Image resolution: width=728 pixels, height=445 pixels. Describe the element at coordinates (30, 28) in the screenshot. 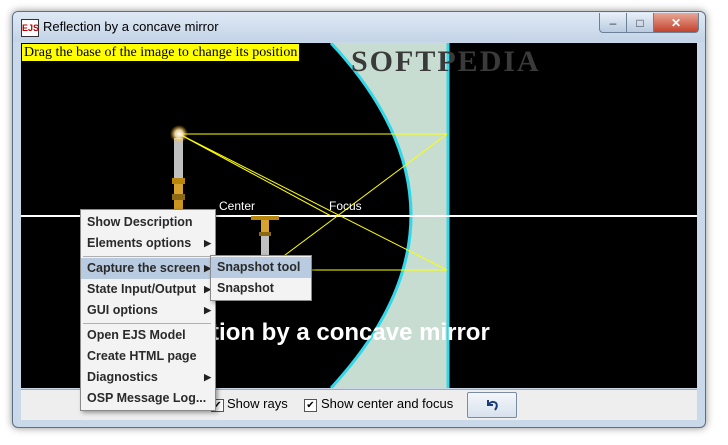

I see `app-icon: EJS` at that location.